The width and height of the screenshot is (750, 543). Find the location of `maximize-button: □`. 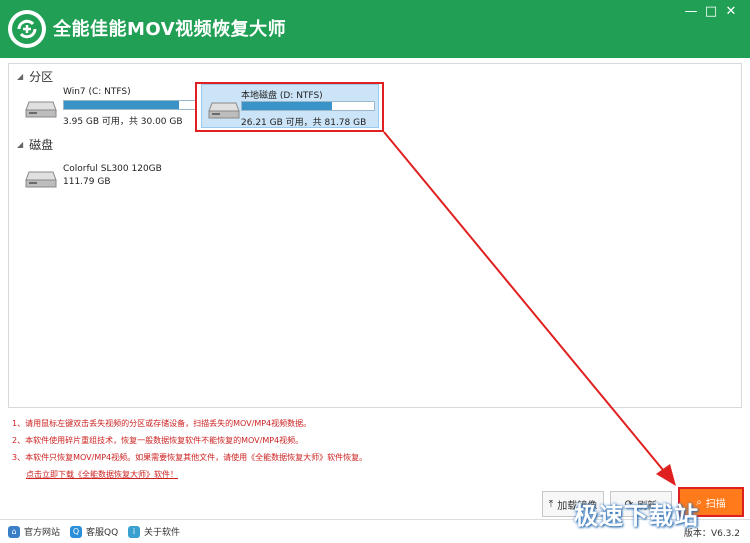

maximize-button: □ is located at coordinates (711, 12).